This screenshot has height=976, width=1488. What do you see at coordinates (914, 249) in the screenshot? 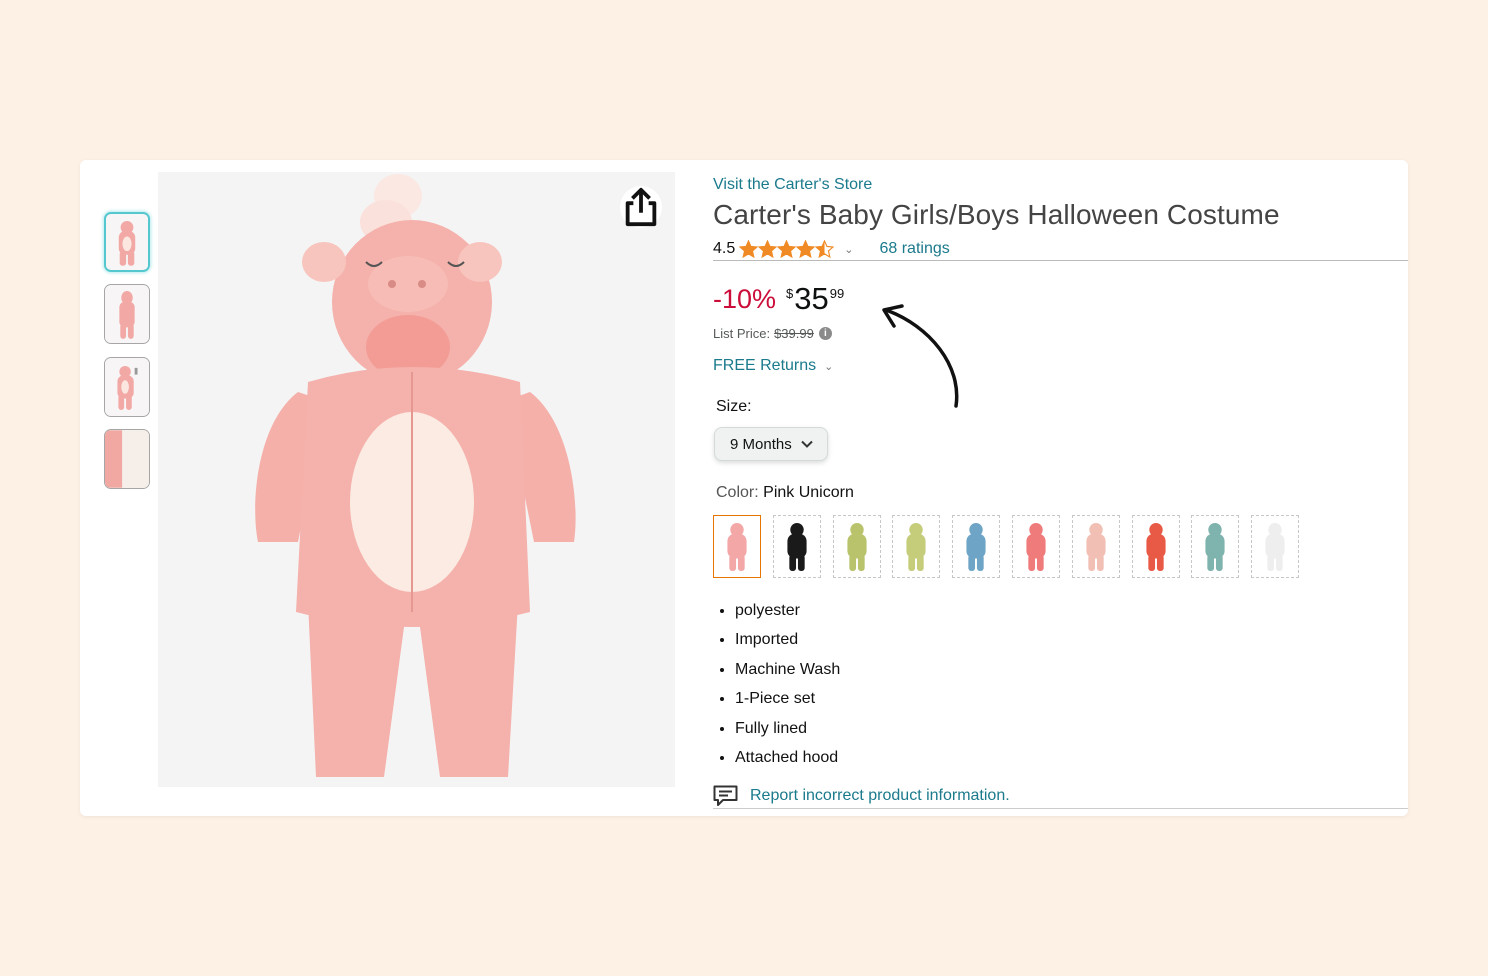
I see `ratings-count-link: 68 ratings` at bounding box center [914, 249].